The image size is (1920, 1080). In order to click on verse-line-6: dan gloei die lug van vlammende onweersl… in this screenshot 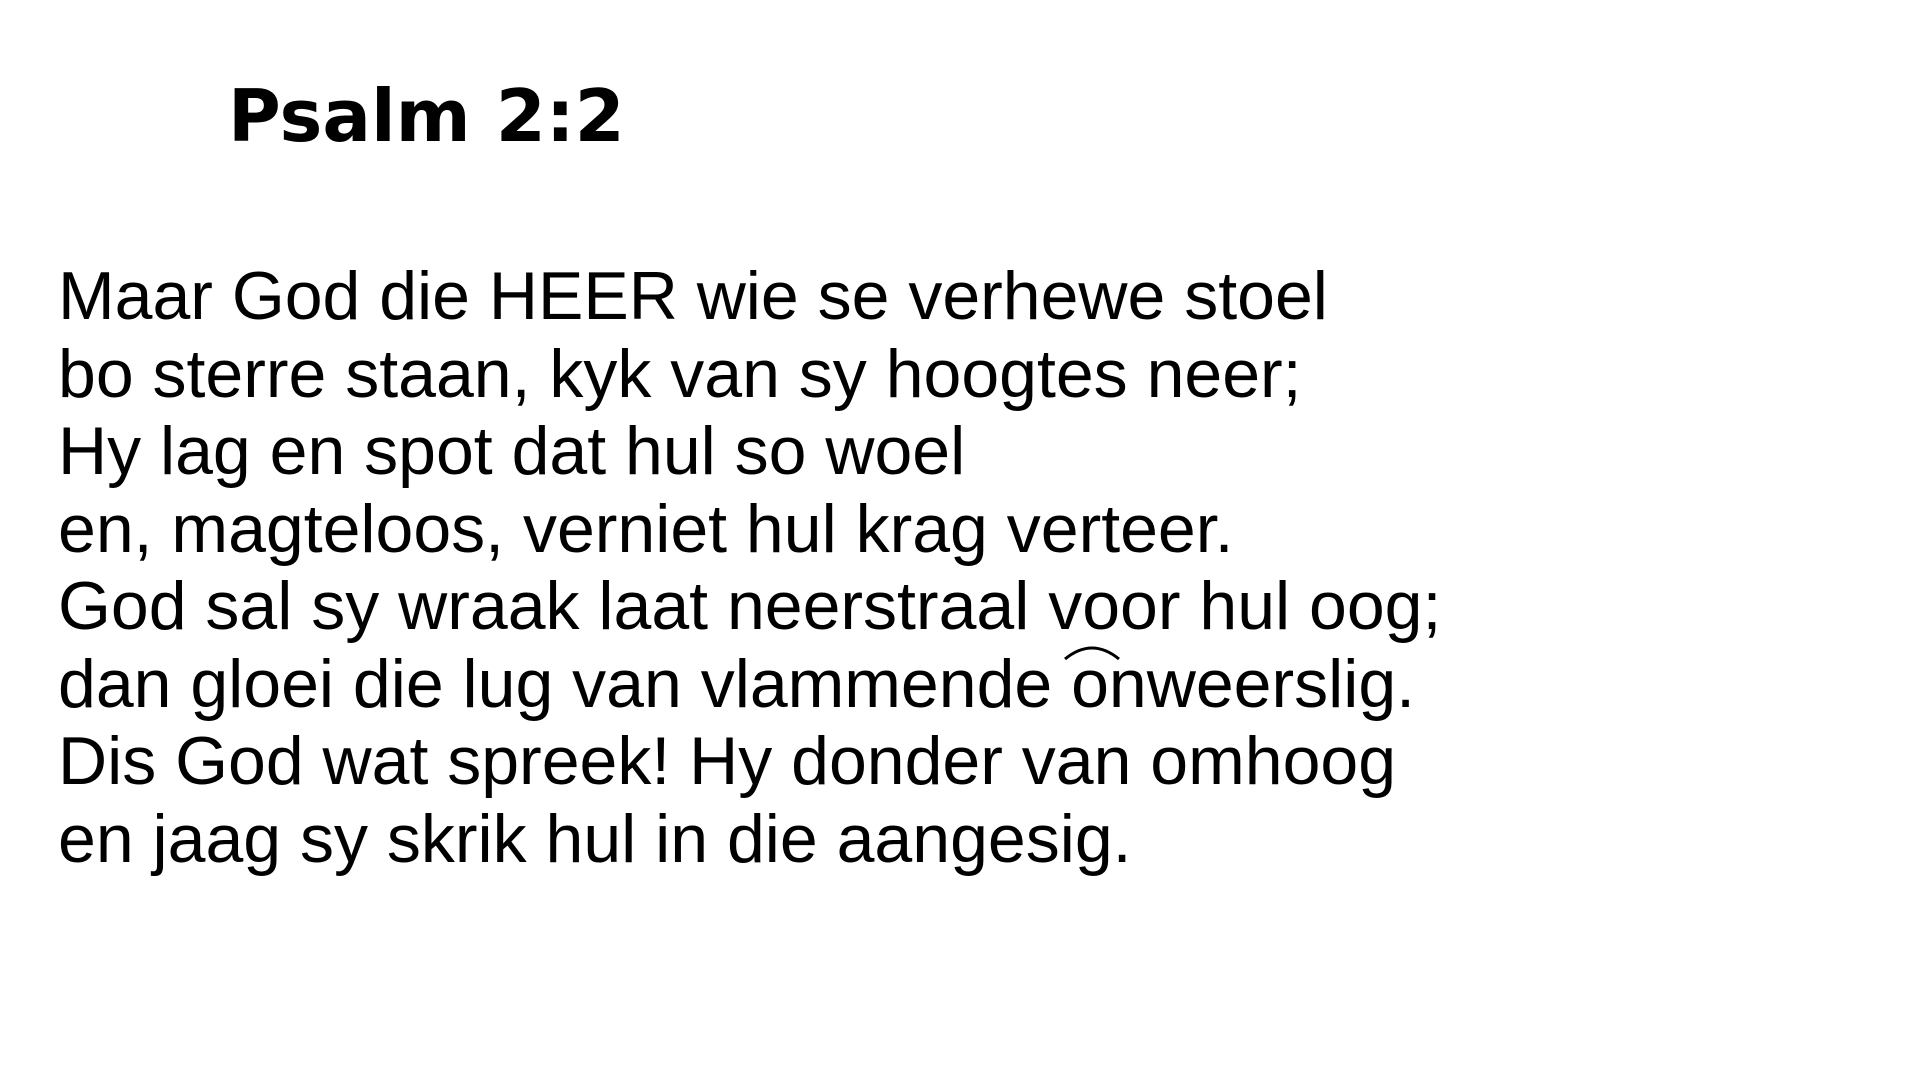, I will do `click(978, 685)`.